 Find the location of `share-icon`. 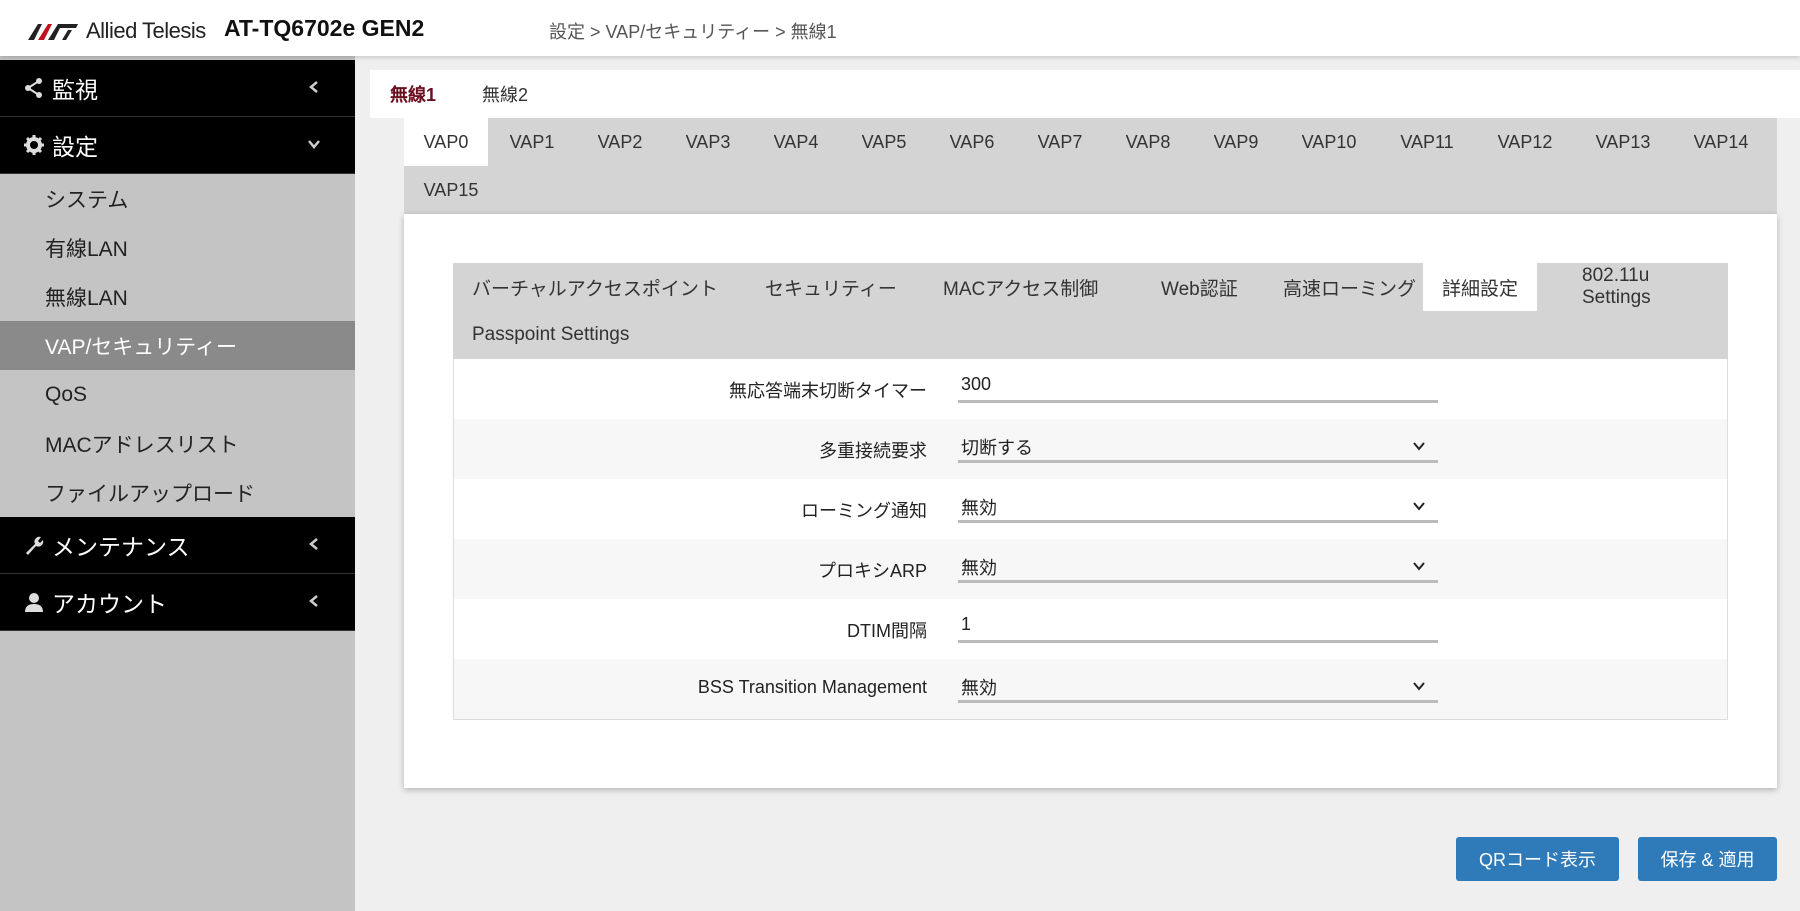

share-icon is located at coordinates (34, 88).